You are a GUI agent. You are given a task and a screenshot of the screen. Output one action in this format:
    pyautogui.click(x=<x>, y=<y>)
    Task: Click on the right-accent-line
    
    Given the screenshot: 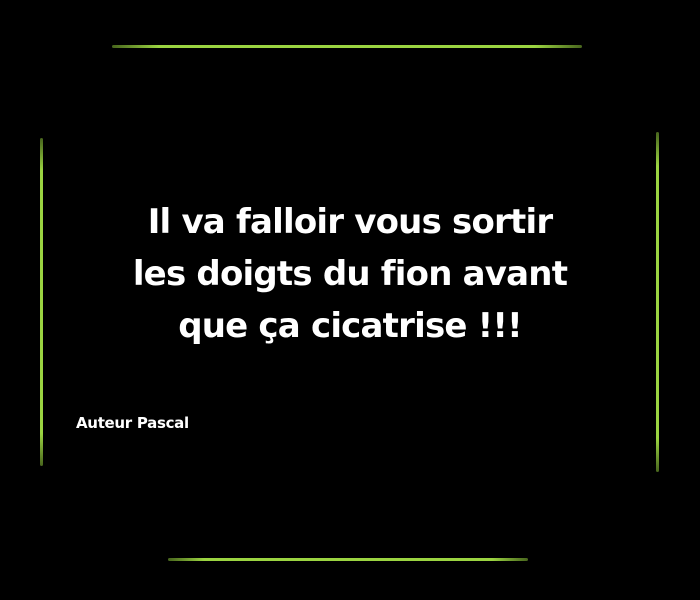 What is the action you would take?
    pyautogui.click(x=657, y=302)
    